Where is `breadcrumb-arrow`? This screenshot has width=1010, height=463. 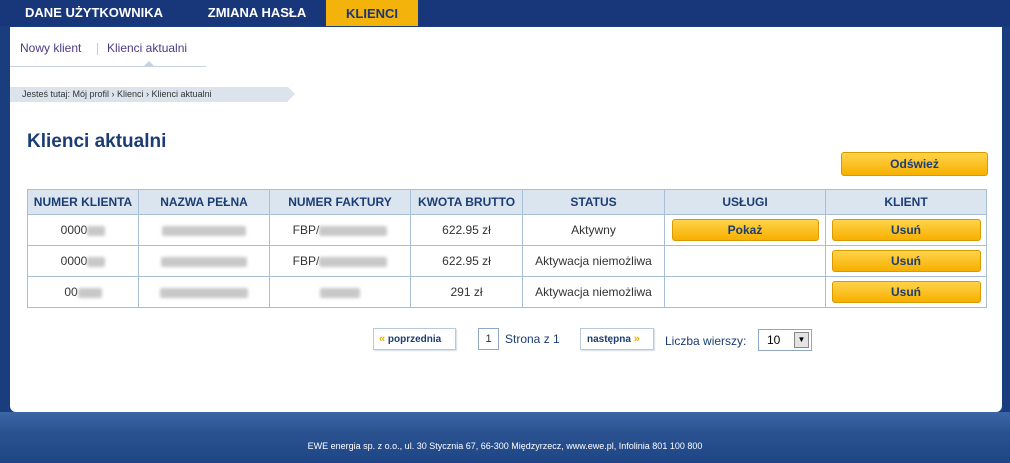
breadcrumb-arrow is located at coordinates (291, 94).